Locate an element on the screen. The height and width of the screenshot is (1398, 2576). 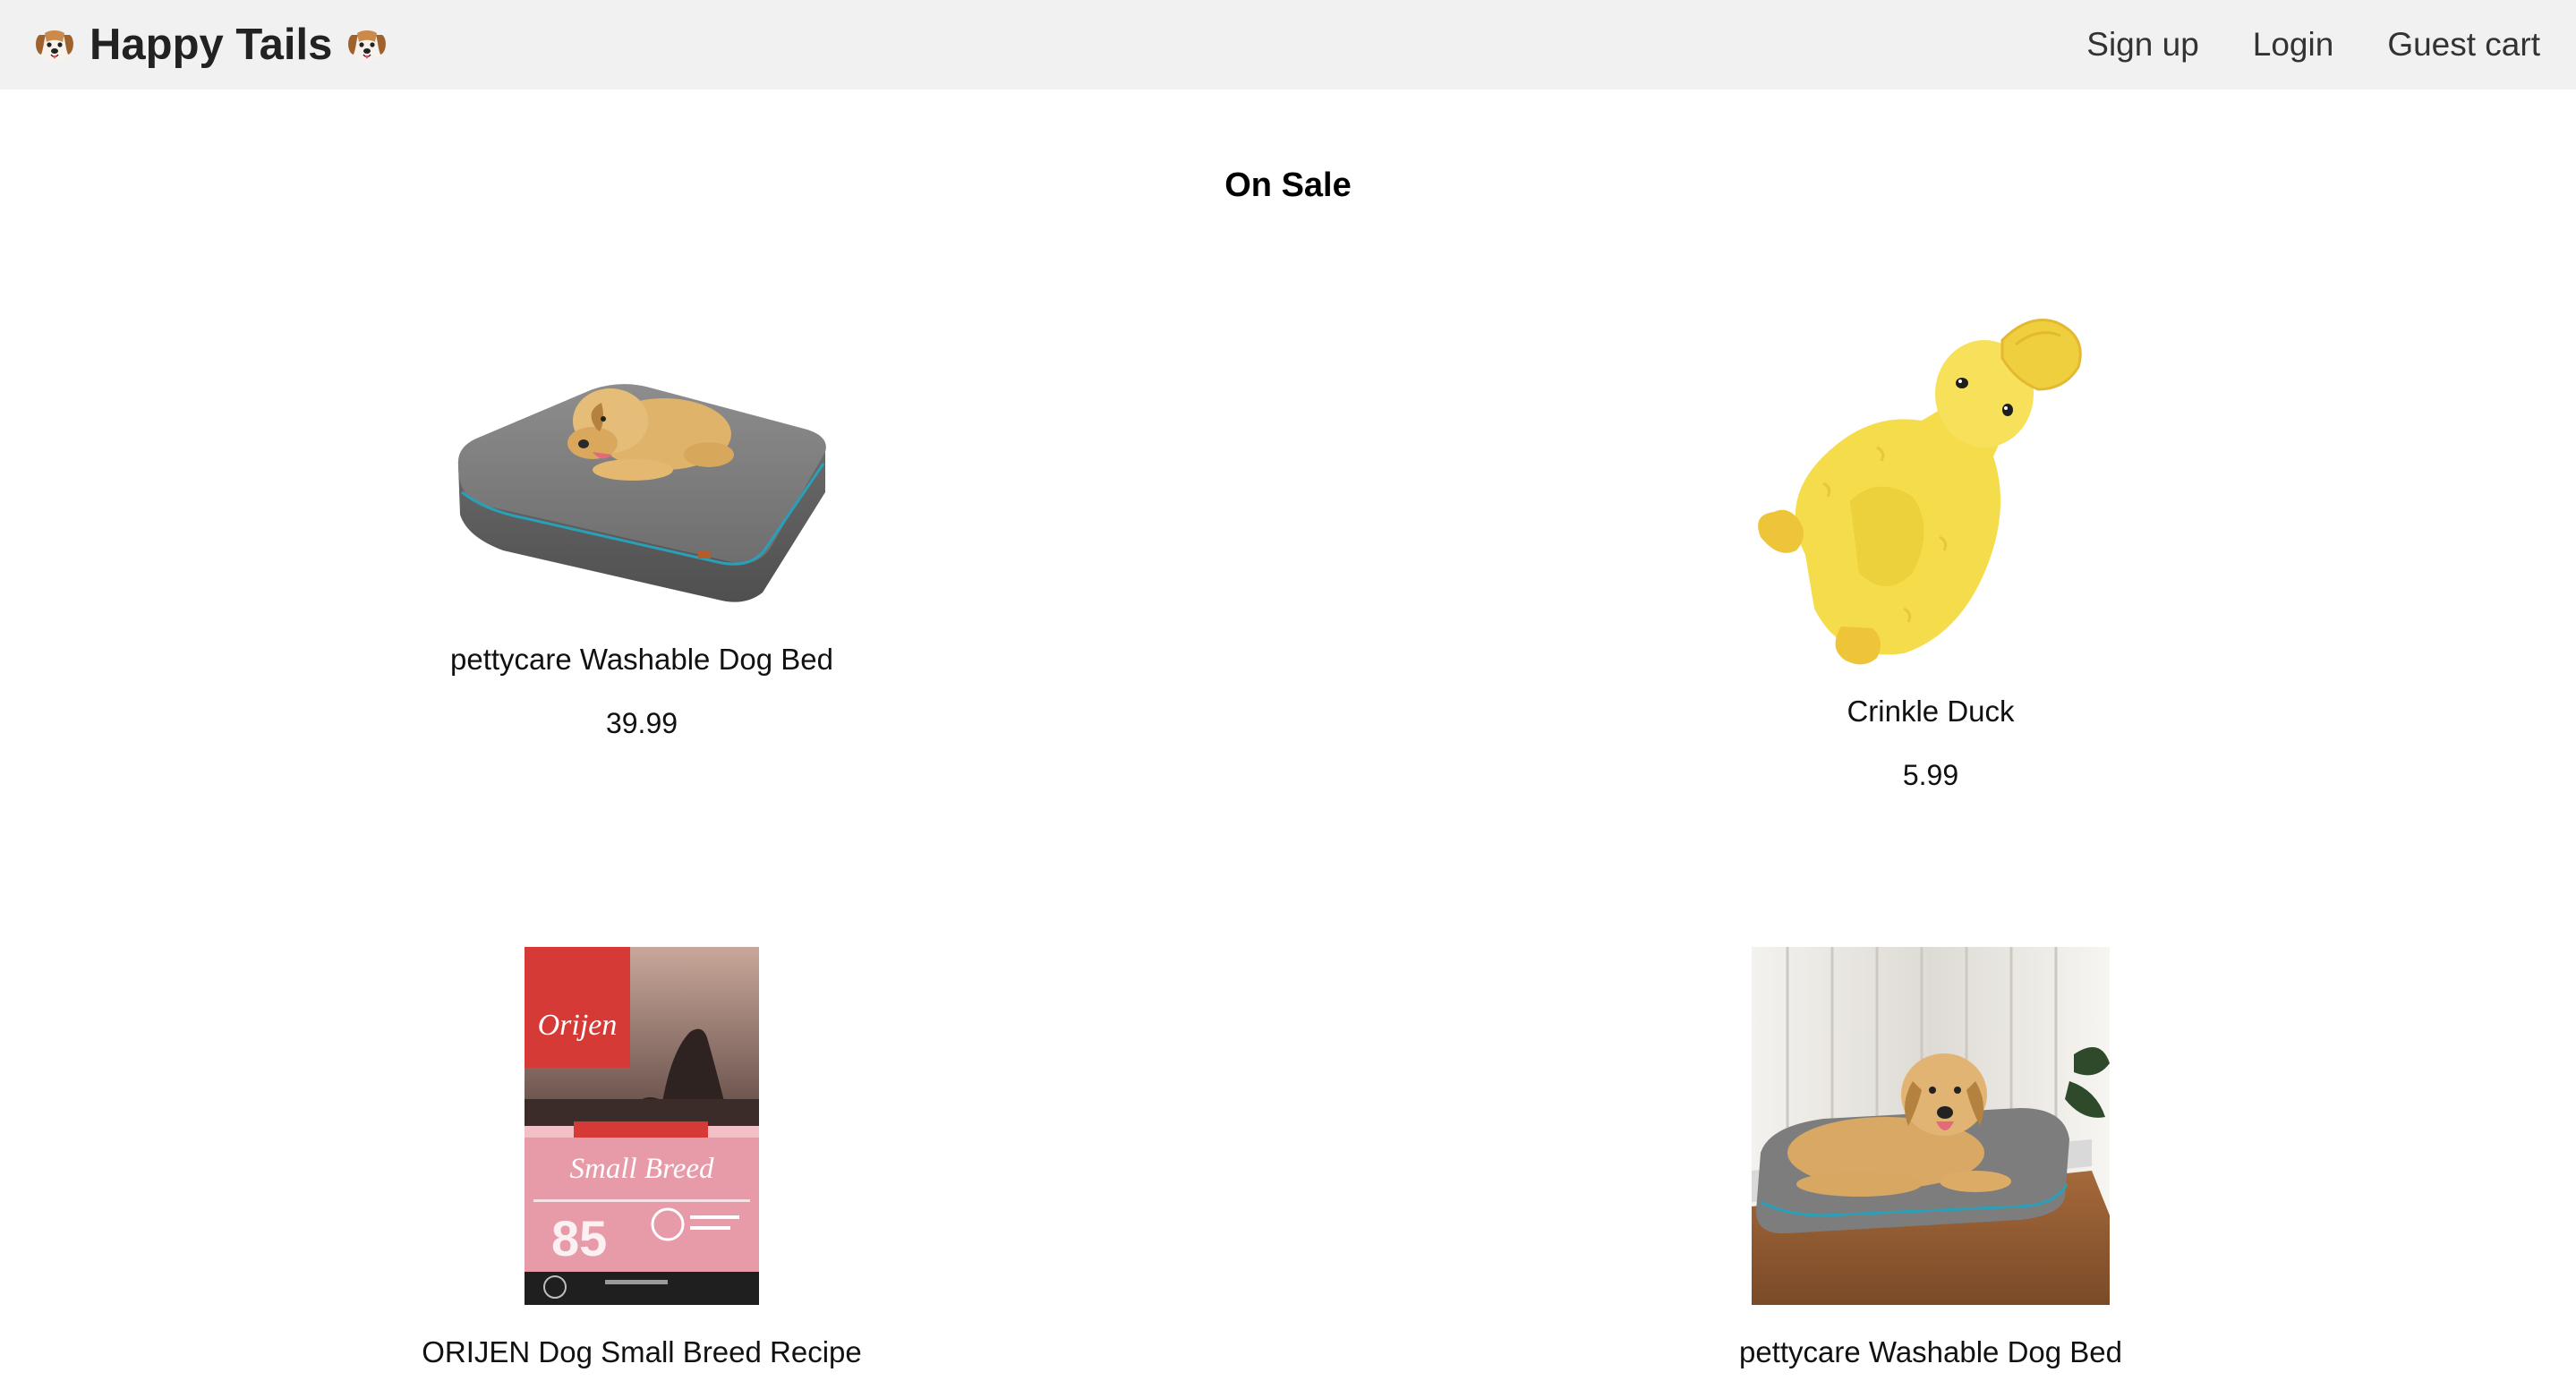
product-name: ORIJEN Dog Small Breed Recipe is located at coordinates (641, 1352).